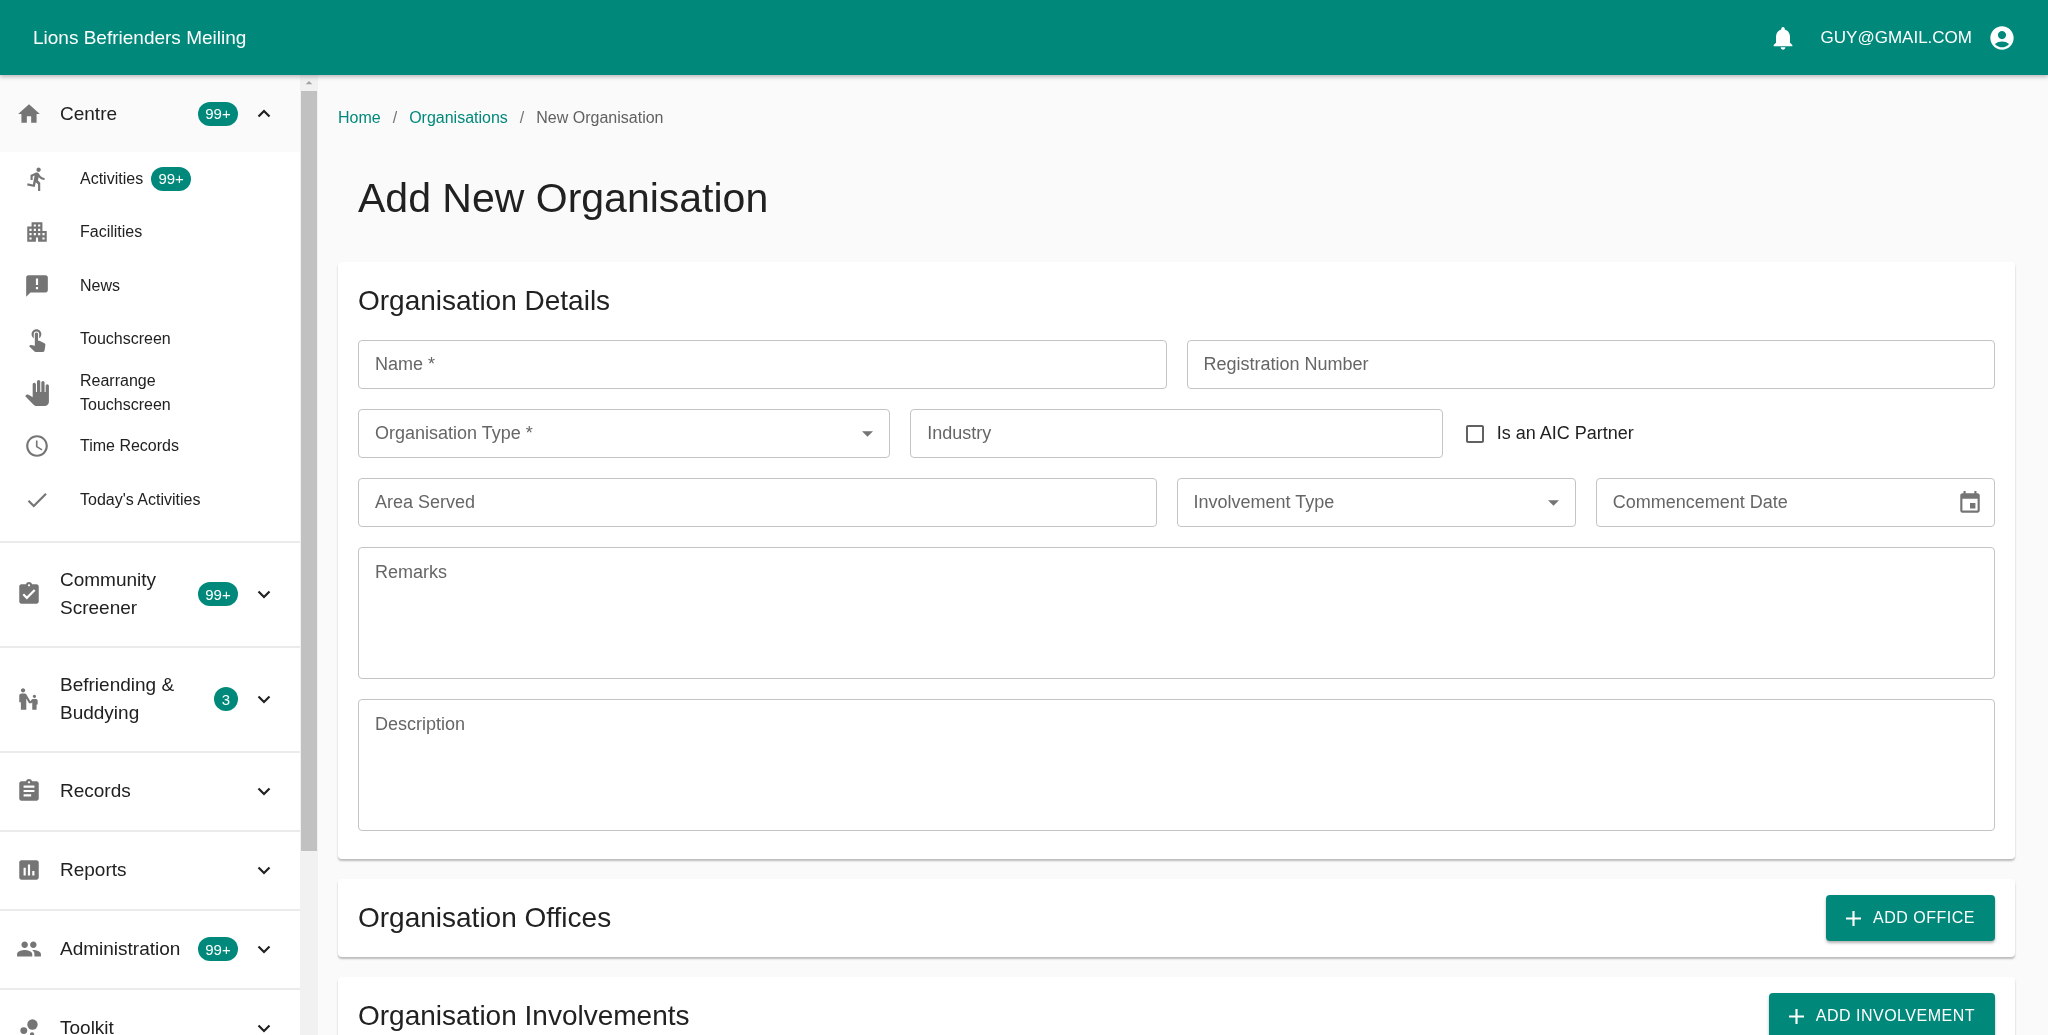 The height and width of the screenshot is (1035, 2048). What do you see at coordinates (264, 113) in the screenshot?
I see `chevron-up-icon` at bounding box center [264, 113].